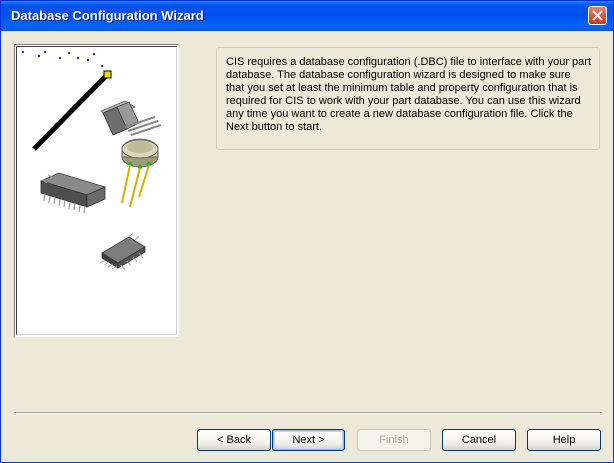 This screenshot has width=614, height=463. I want to click on back-button-label: < Back, so click(234, 440).